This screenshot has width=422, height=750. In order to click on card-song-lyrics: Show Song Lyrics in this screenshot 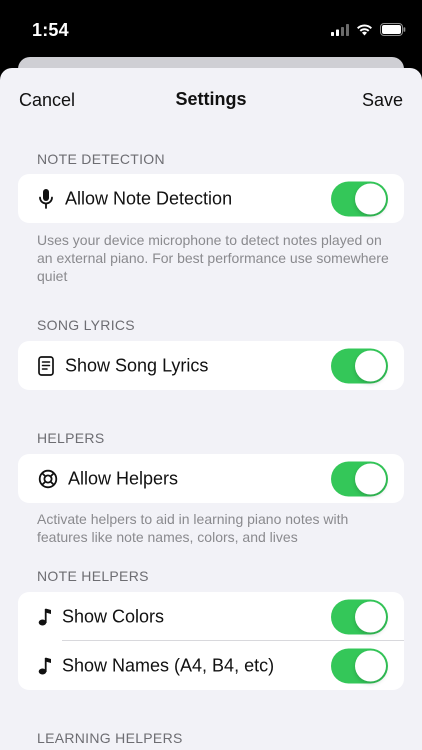, I will do `click(211, 365)`.